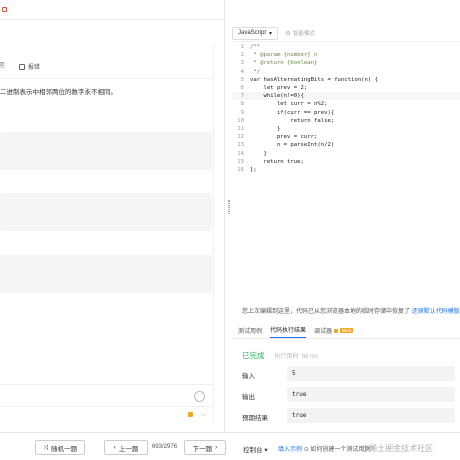 This screenshot has width=460, height=460. I want to click on smart-mode-icon, so click(288, 33).